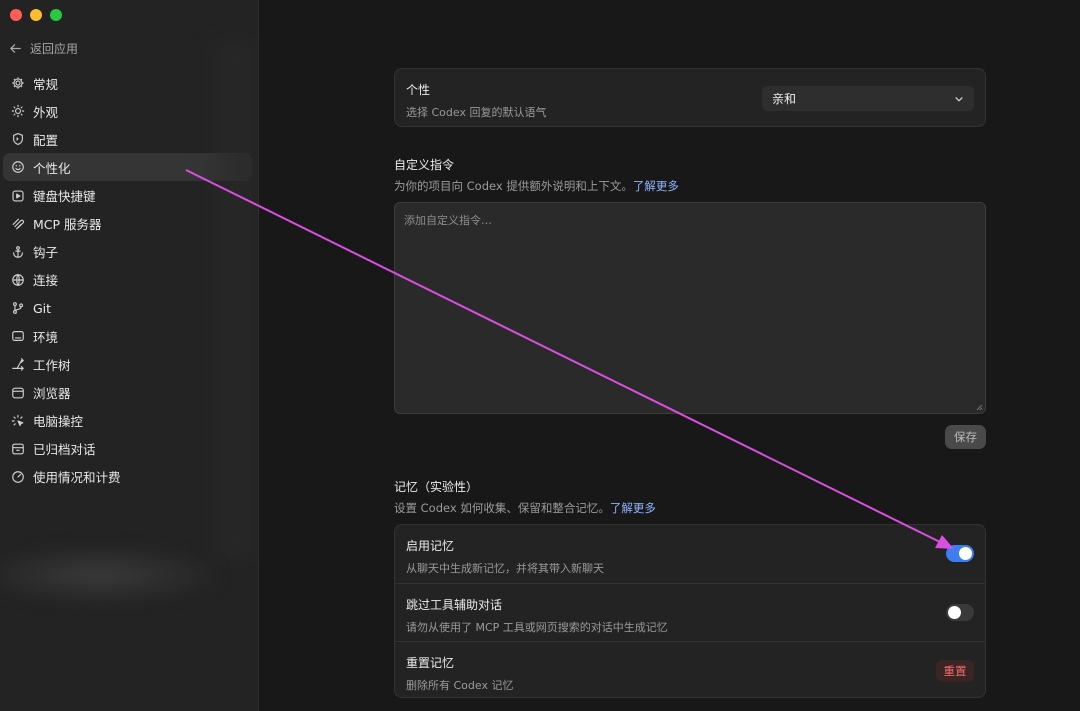 The image size is (1080, 711). Describe the element at coordinates (64, 197) in the screenshot. I see `sidebar-item-label: 键盘快捷键` at that location.